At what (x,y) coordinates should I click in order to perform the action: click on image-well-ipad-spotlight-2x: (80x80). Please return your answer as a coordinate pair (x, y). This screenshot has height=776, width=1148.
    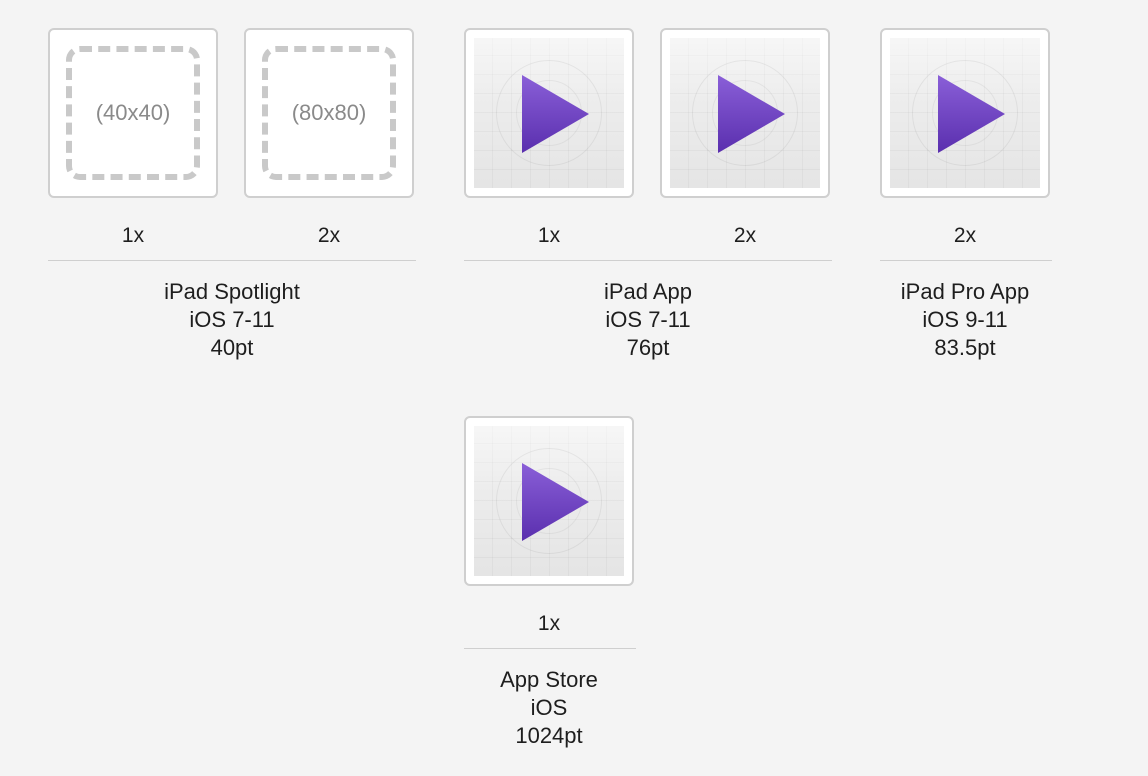
    Looking at the image, I should click on (329, 113).